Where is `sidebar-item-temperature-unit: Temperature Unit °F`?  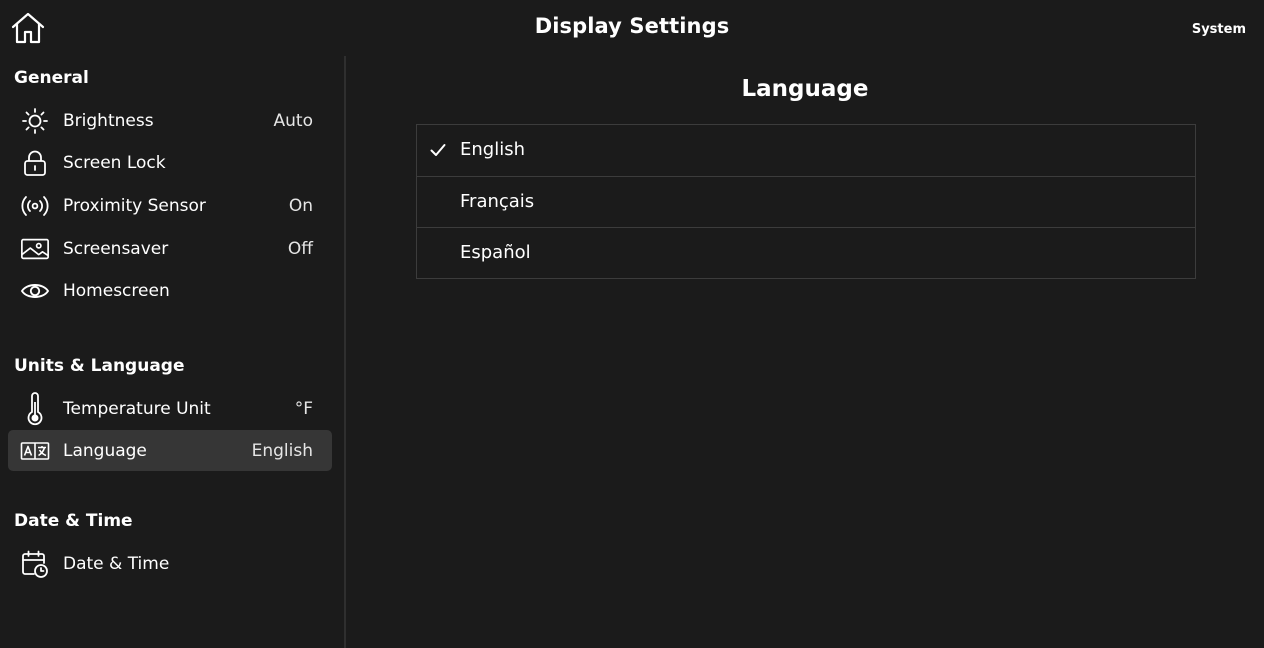 sidebar-item-temperature-unit: Temperature Unit °F is located at coordinates (170, 408).